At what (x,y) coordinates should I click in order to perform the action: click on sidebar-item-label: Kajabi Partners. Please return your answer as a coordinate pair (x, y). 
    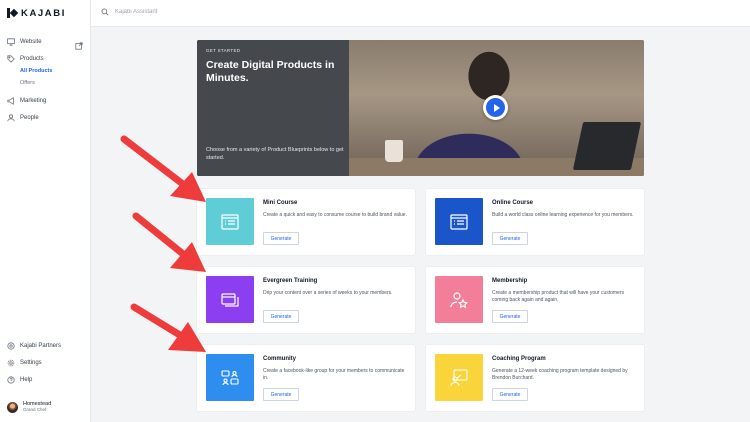
    Looking at the image, I should click on (41, 346).